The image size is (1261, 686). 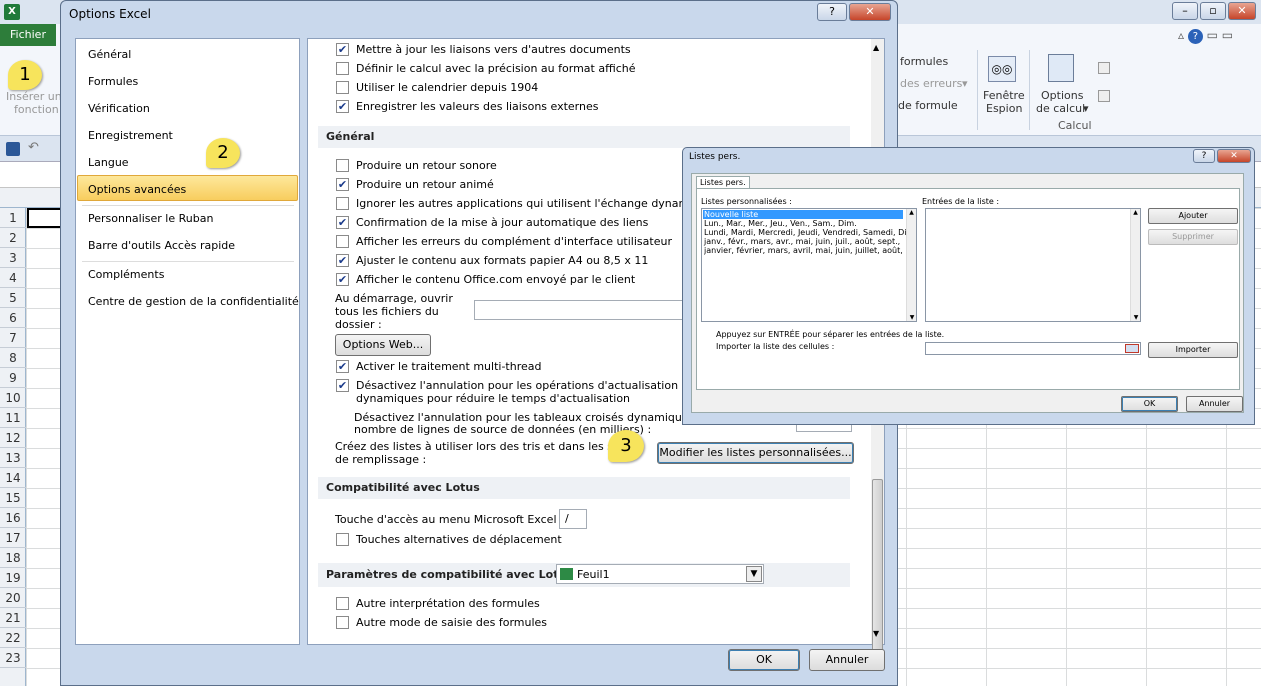 What do you see at coordinates (13, 518) in the screenshot?
I see `row-number: 16` at bounding box center [13, 518].